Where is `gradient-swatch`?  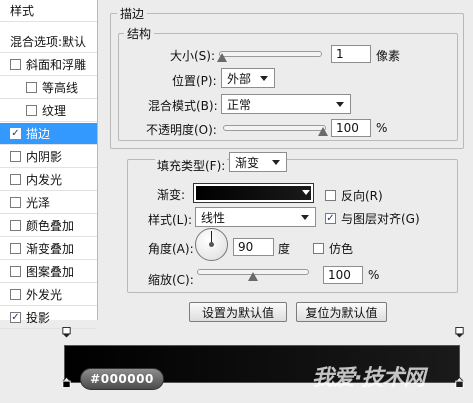
gradient-swatch is located at coordinates (253, 193).